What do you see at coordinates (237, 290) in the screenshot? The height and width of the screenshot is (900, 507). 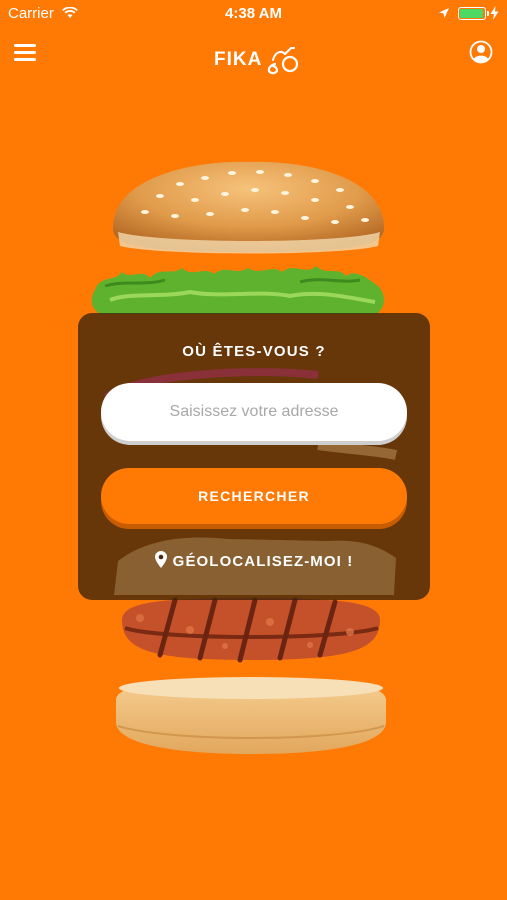 I see `lettuce-image` at bounding box center [237, 290].